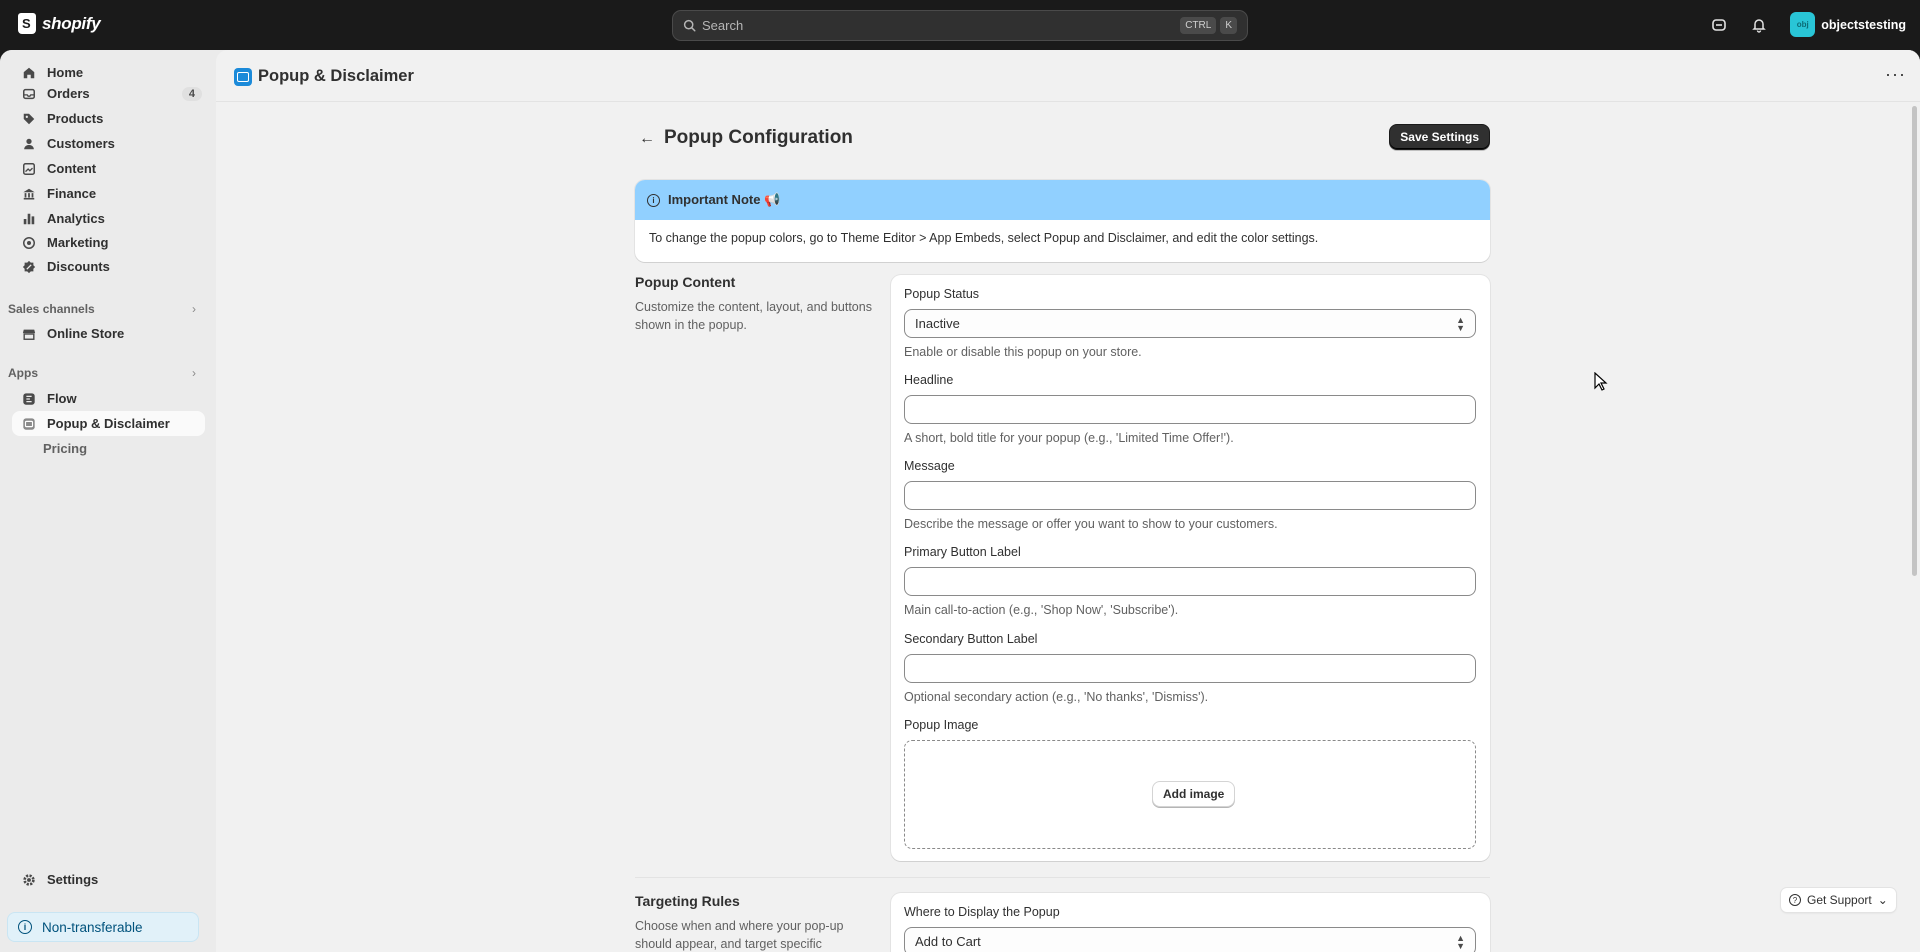  Describe the element at coordinates (724, 199) in the screenshot. I see `note-title: Important Note 📢` at that location.